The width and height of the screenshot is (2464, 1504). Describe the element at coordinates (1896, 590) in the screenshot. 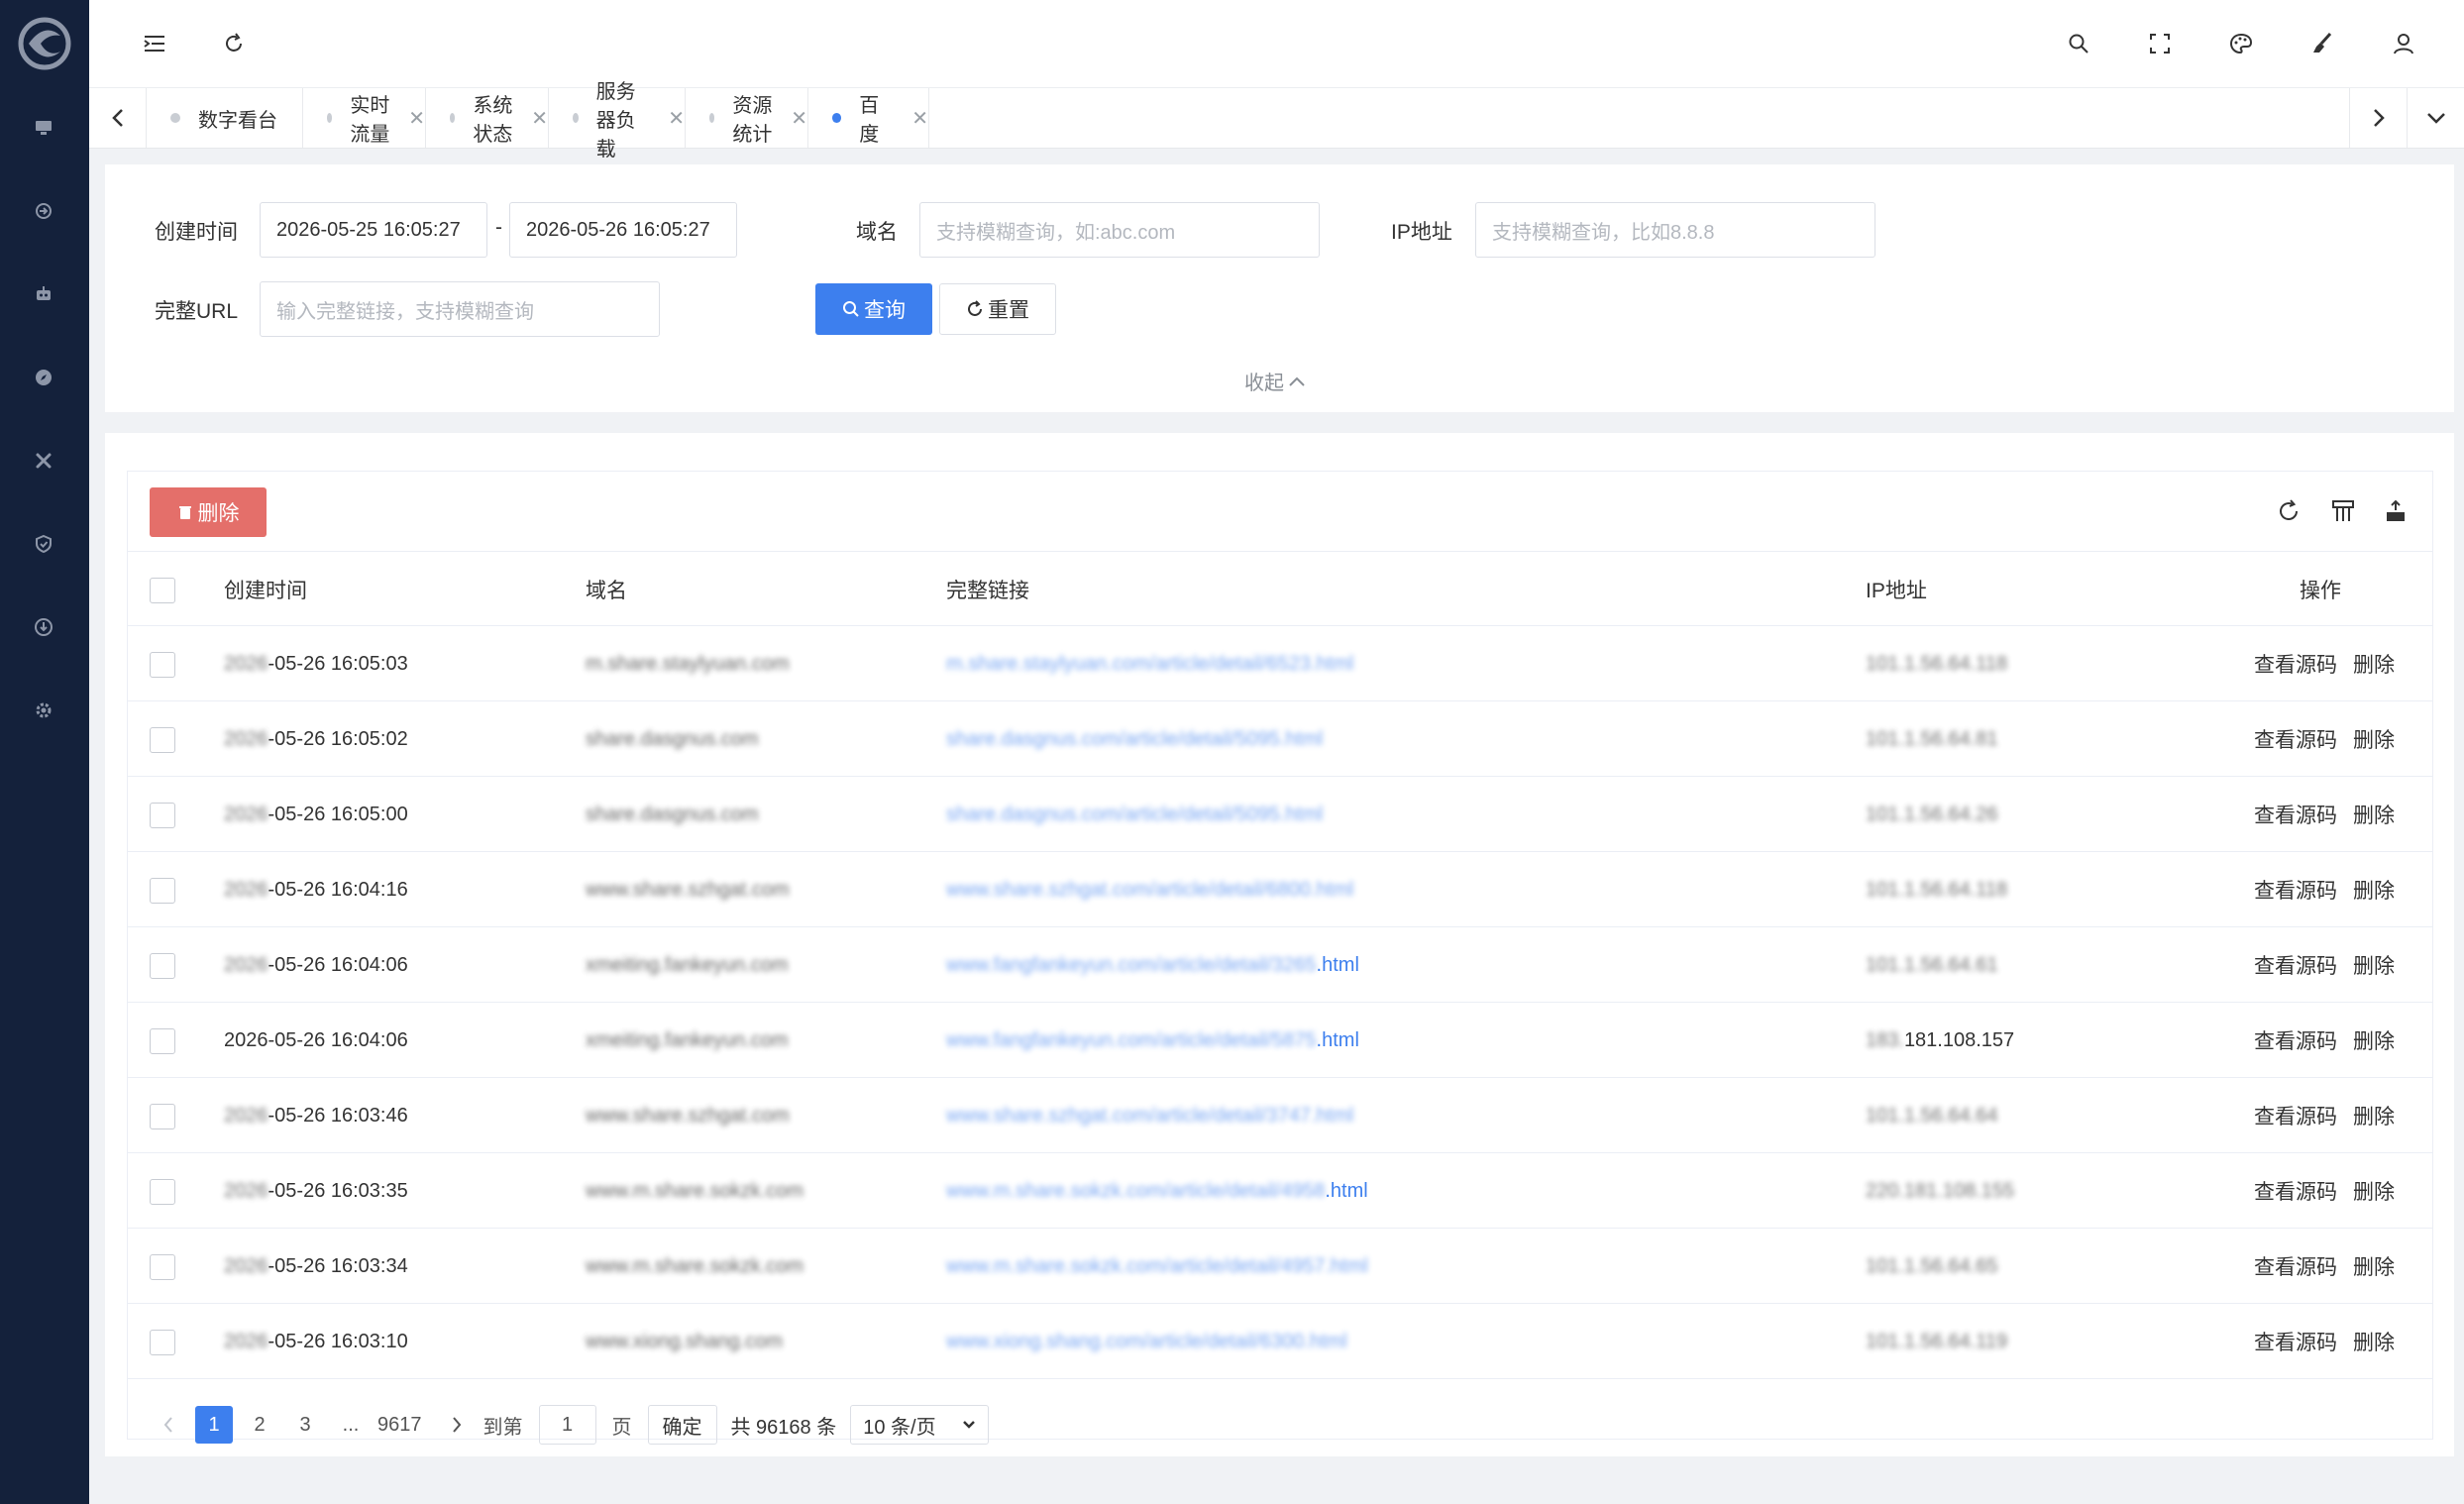

I see `col-ip: IP地址` at that location.